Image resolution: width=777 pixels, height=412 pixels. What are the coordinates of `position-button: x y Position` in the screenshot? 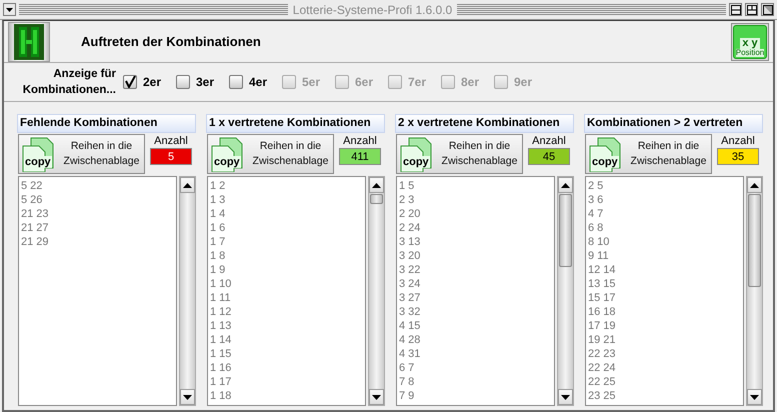 It's located at (750, 41).